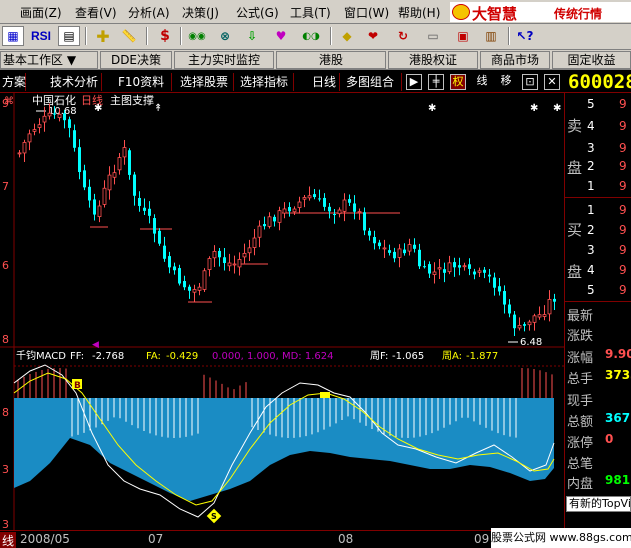  Describe the element at coordinates (598, 462) in the screenshot. I see `quote-row-trades: 总笔` at that location.